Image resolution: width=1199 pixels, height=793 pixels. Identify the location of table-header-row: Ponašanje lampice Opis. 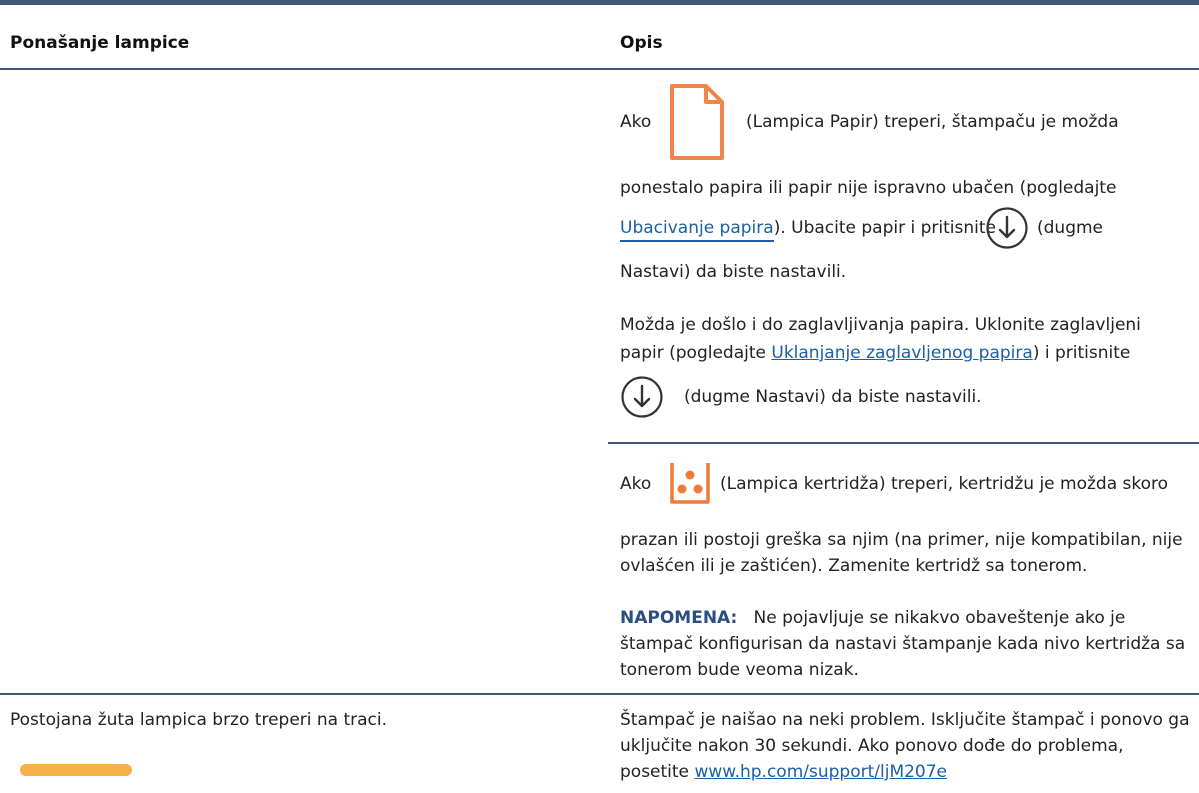
(599, 36).